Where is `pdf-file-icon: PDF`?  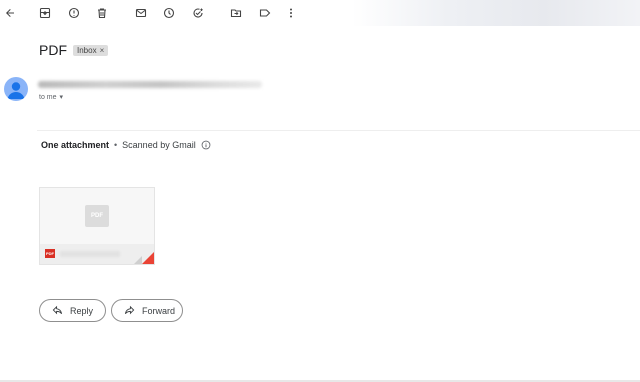
pdf-file-icon: PDF is located at coordinates (50, 253).